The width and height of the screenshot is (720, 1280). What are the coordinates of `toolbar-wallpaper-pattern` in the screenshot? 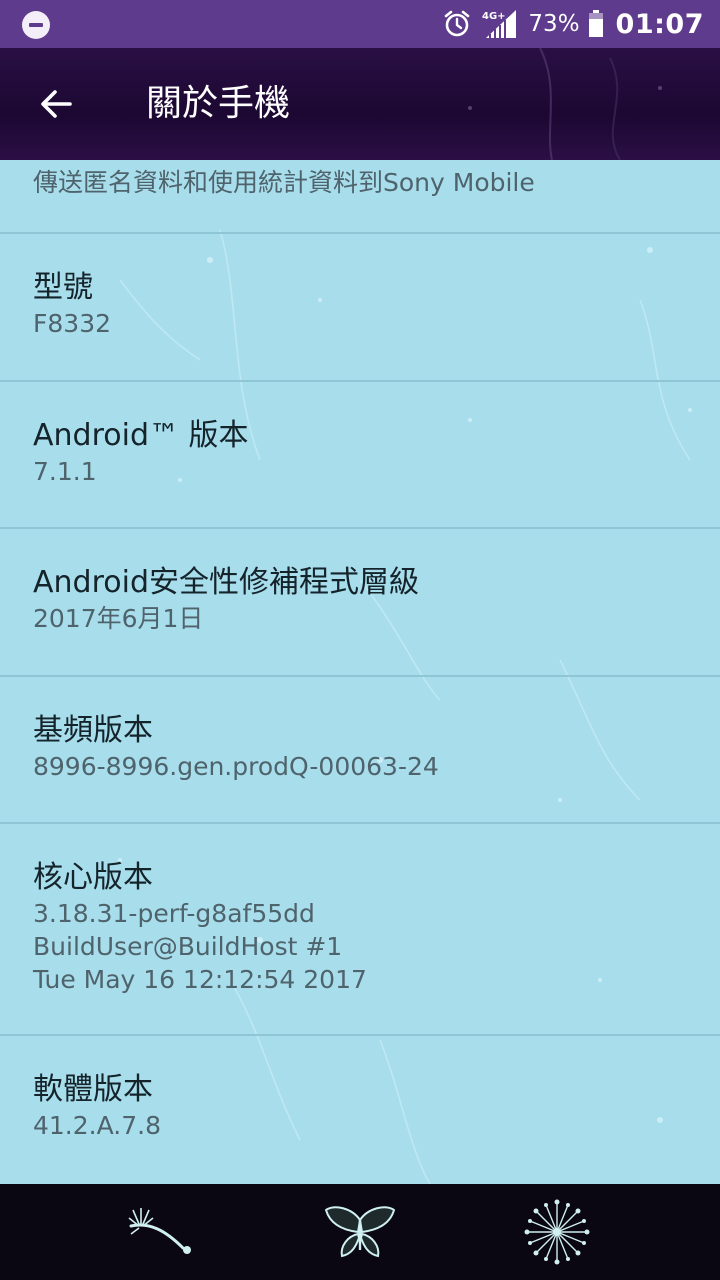 It's located at (565, 104).